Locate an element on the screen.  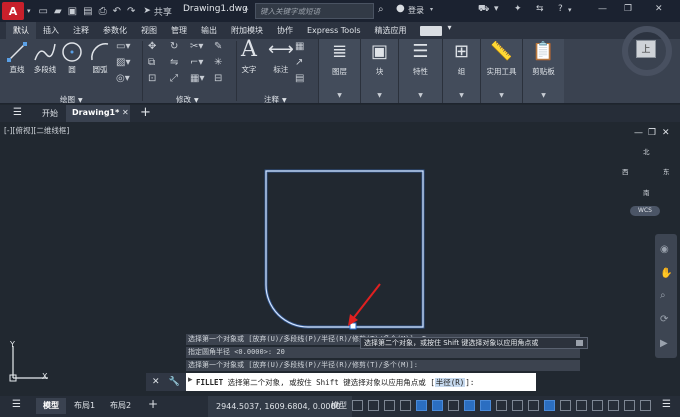
login-link: 登录 is located at coordinates (416, 10).